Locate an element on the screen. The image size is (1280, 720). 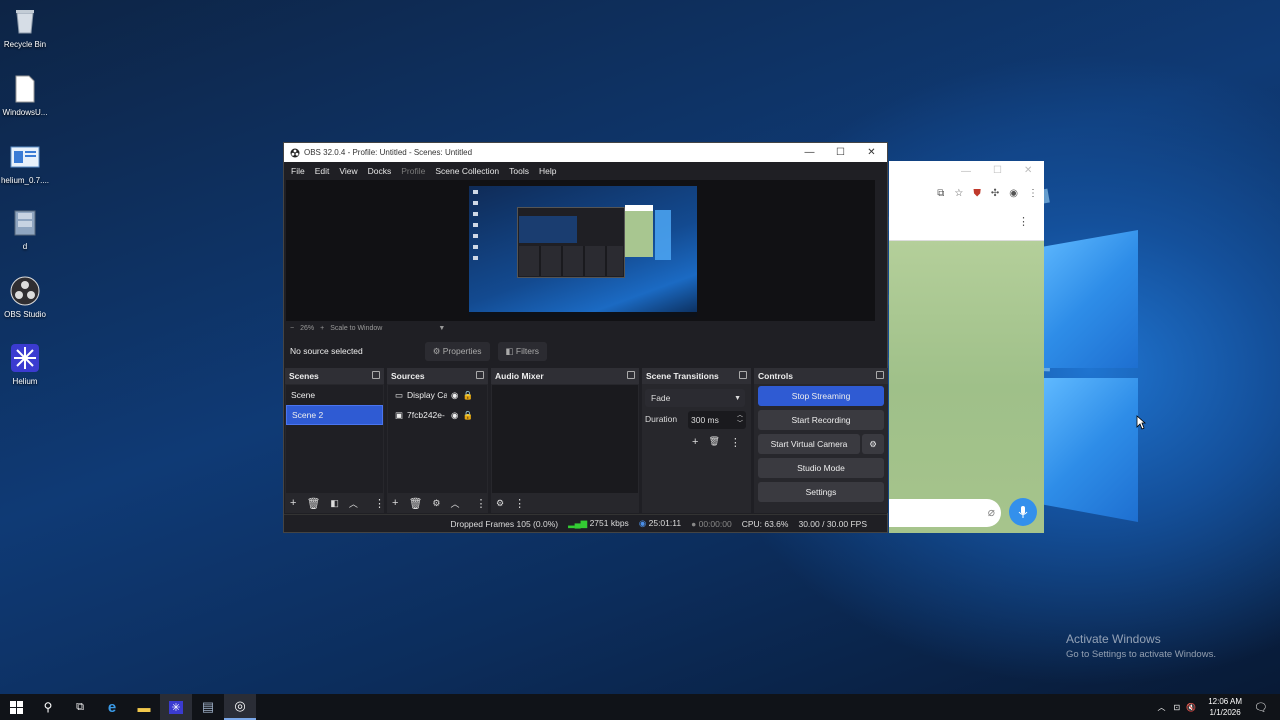
spin-arrows-icon: ︿ ﹀ is located at coordinates (740, 420).